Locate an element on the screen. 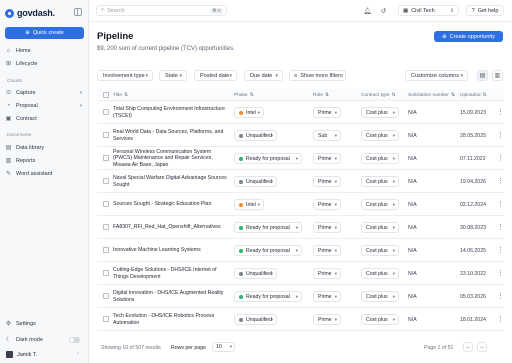 The width and height of the screenshot is (512, 363). show-more-filters-button: ≡ Show more filters is located at coordinates (317, 75).